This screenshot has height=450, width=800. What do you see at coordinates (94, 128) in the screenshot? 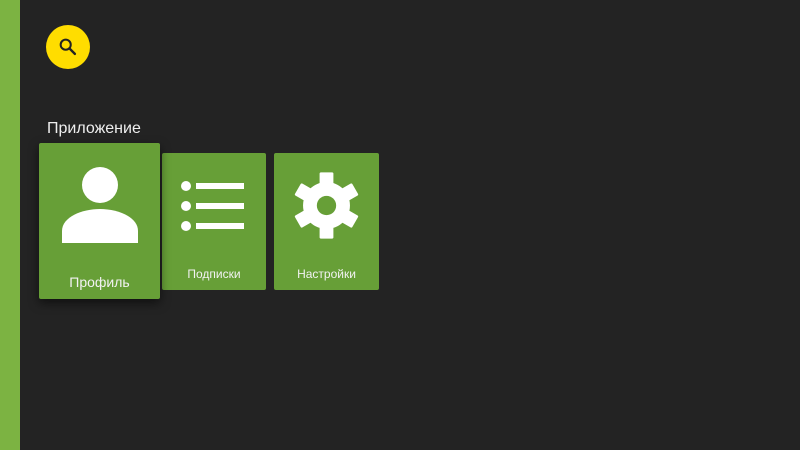
I see `section-title: Приложение` at bounding box center [94, 128].